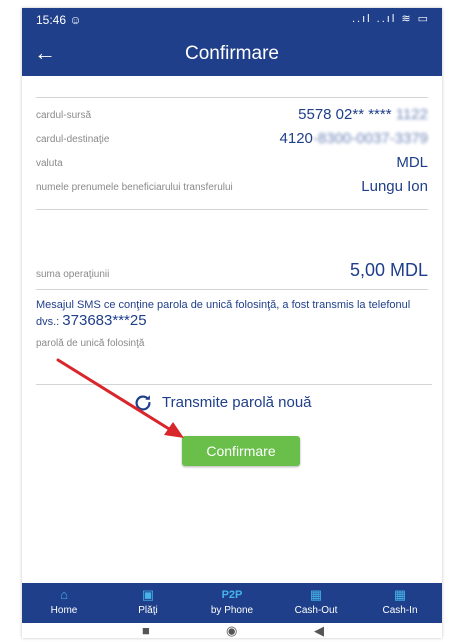  Describe the element at coordinates (148, 610) in the screenshot. I see `nav-payments-label: Plăţi` at that location.